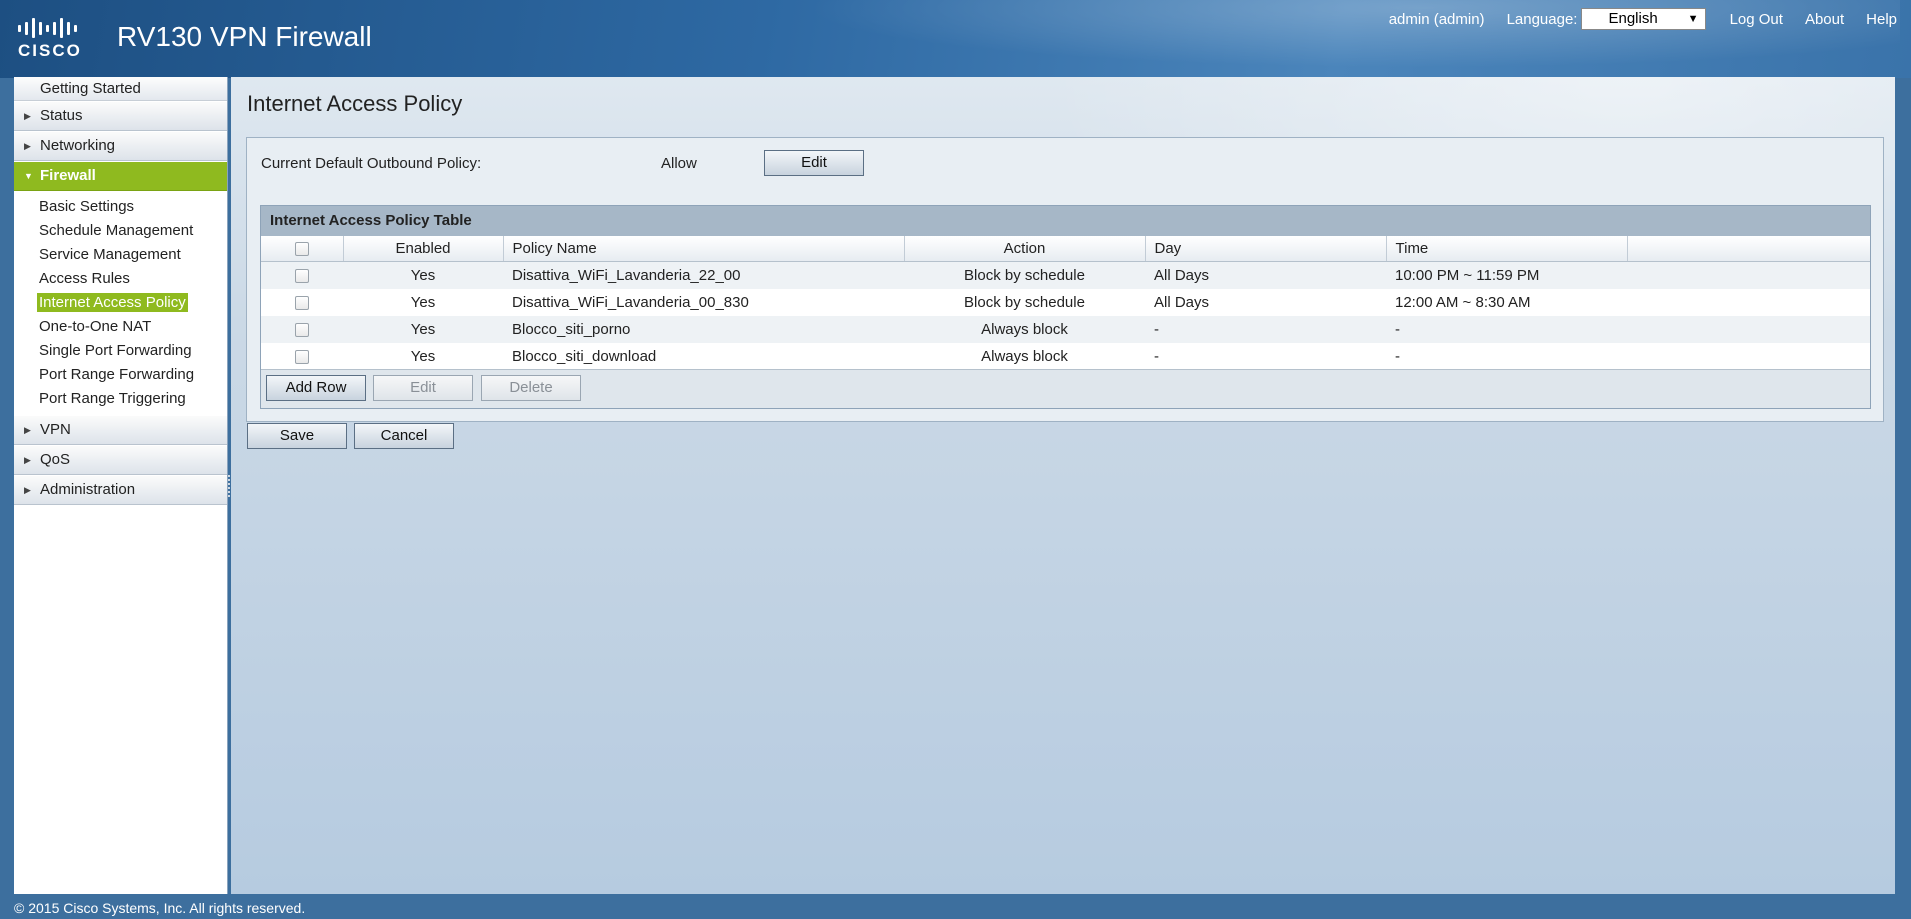  What do you see at coordinates (814, 163) in the screenshot?
I see `edit-outbound-policy-button: Edit` at bounding box center [814, 163].